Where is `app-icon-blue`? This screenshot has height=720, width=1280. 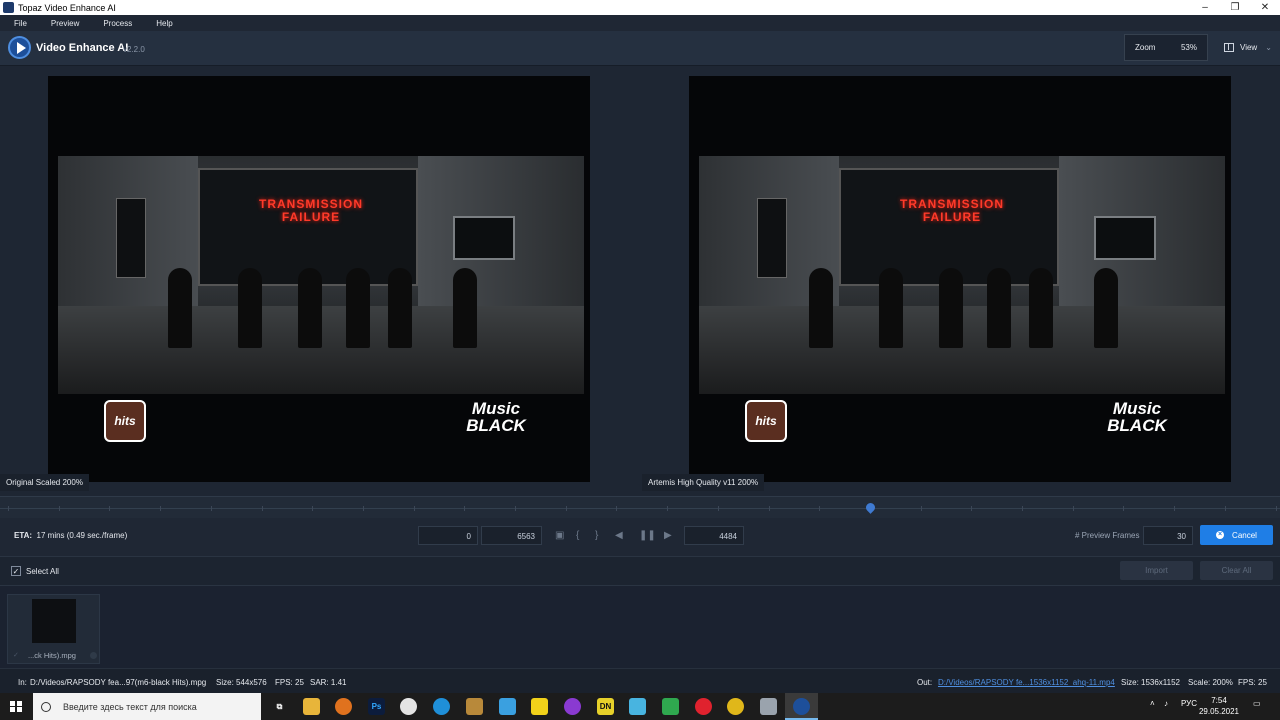 app-icon-blue is located at coordinates (637, 706).